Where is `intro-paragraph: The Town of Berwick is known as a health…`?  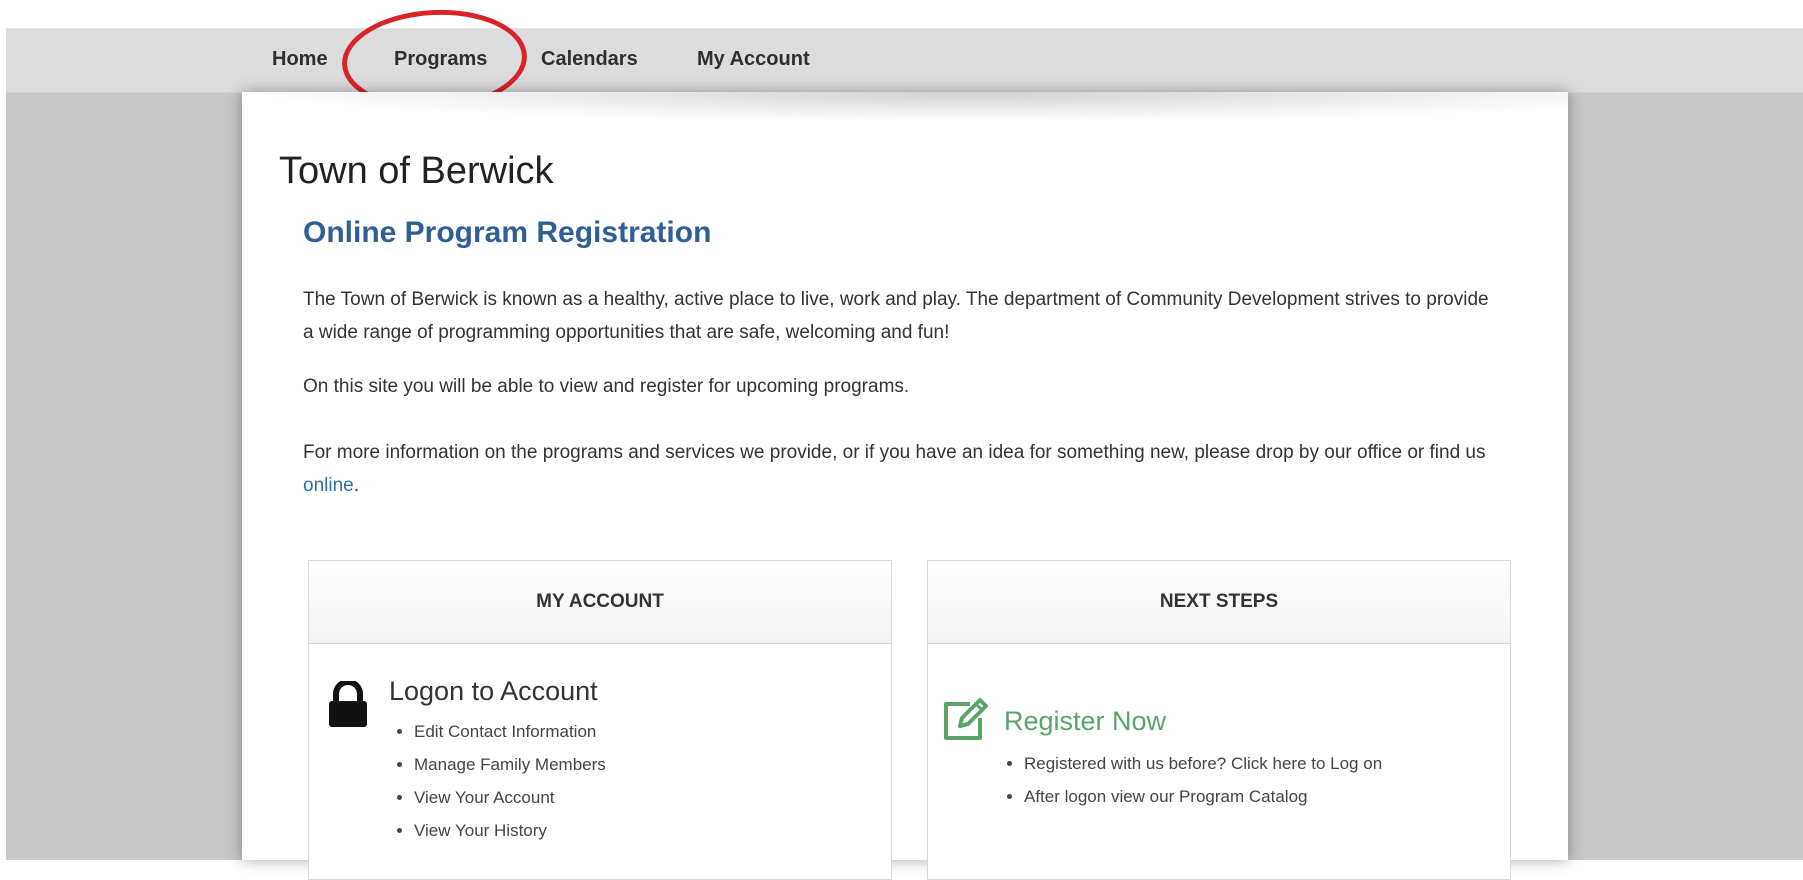
intro-paragraph: The Town of Berwick is known as a health… is located at coordinates (896, 316).